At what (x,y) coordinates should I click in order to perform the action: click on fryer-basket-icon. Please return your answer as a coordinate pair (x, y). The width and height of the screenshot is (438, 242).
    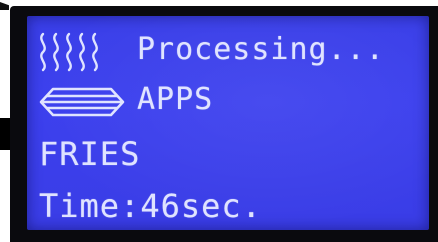
    Looking at the image, I should click on (82, 102).